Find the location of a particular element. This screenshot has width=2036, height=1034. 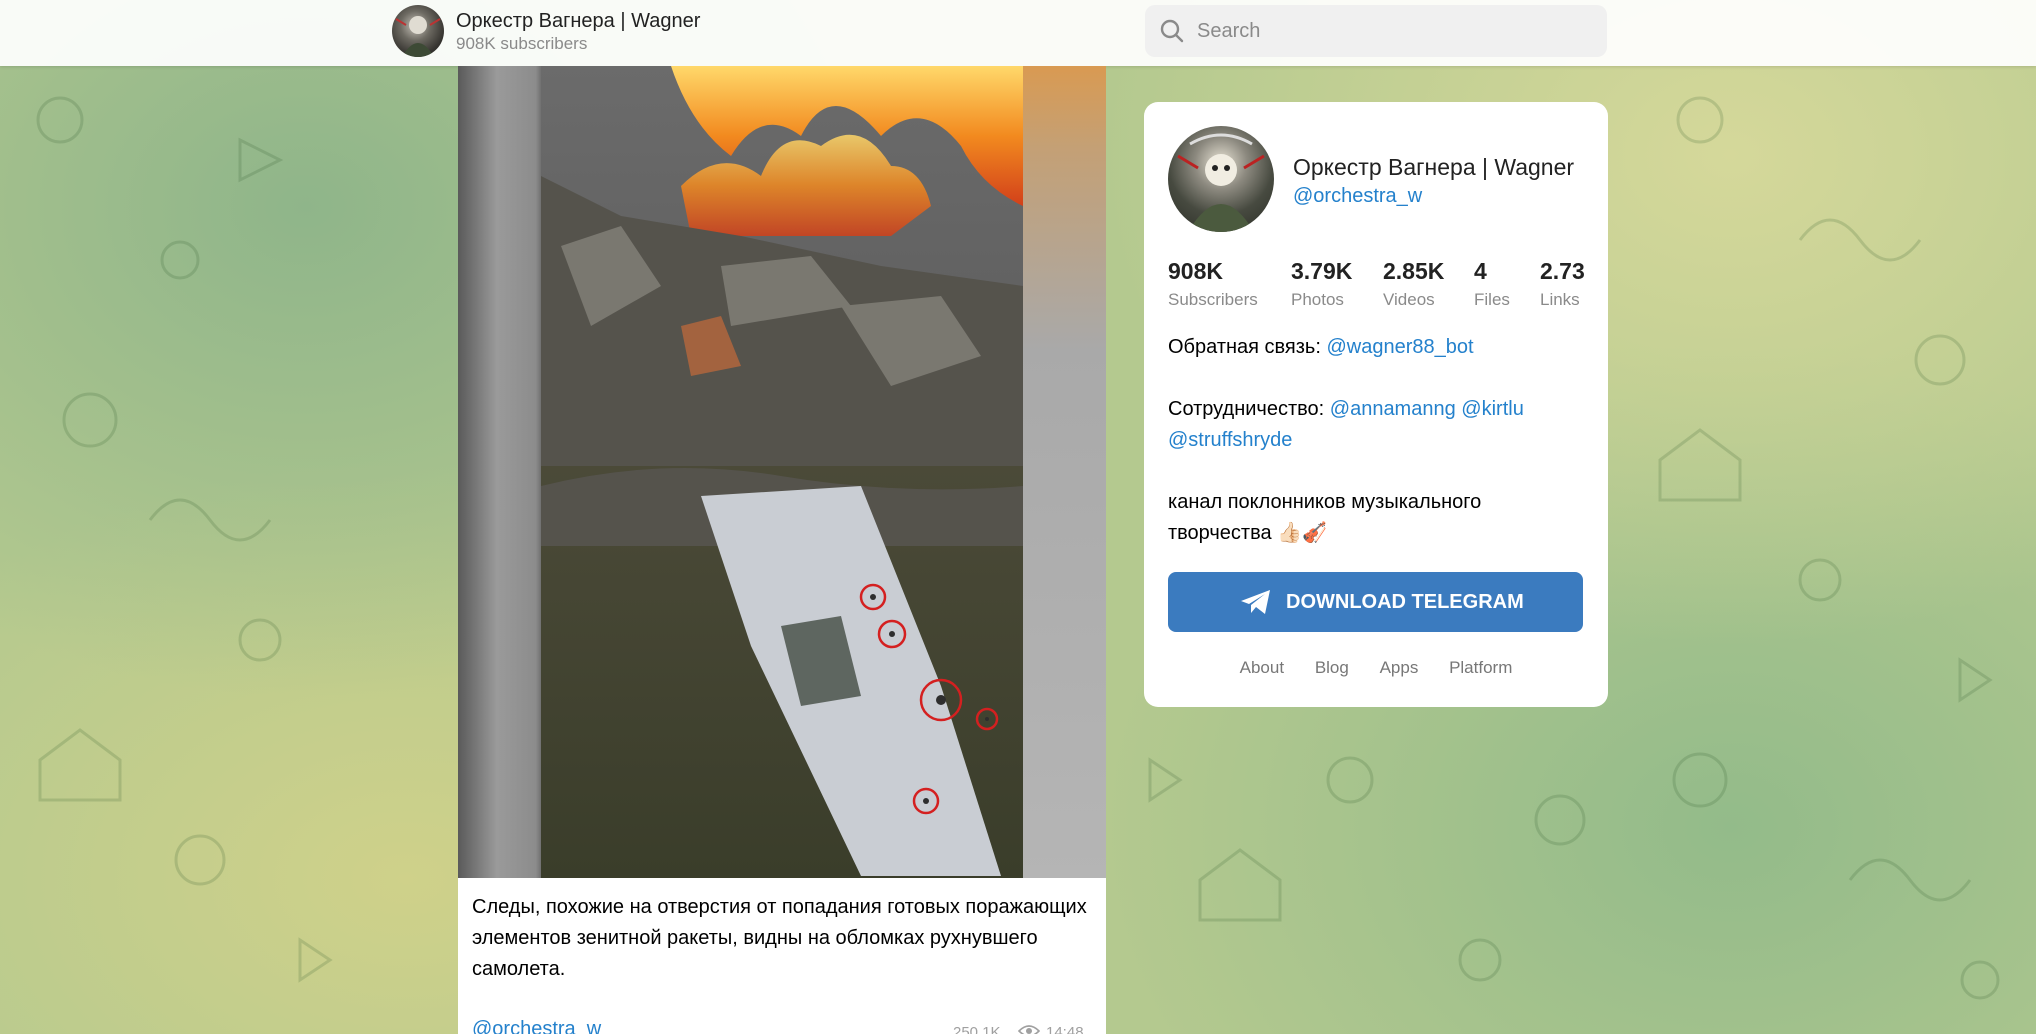

counter-label: Links is located at coordinates (1560, 299).